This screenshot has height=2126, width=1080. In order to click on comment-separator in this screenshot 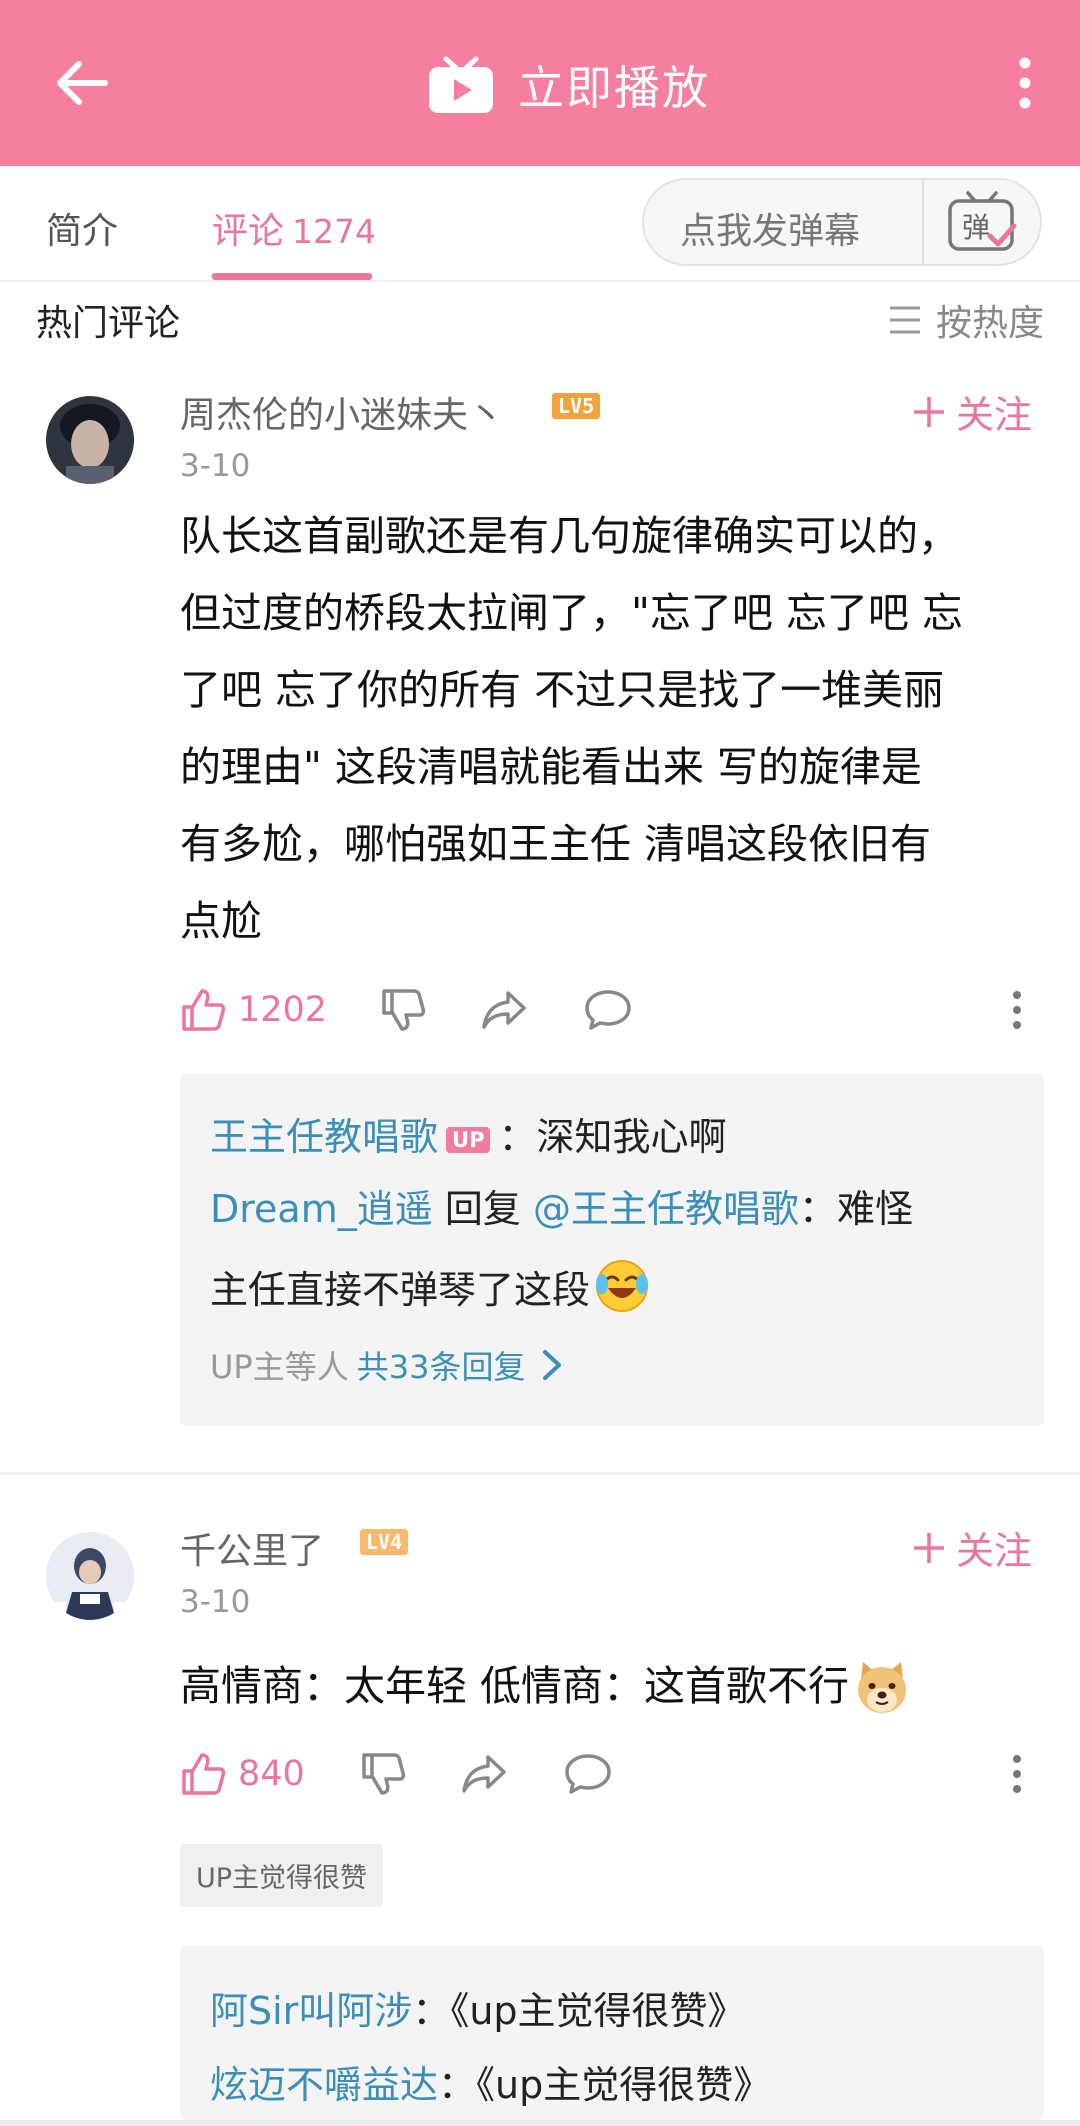, I will do `click(540, 1473)`.